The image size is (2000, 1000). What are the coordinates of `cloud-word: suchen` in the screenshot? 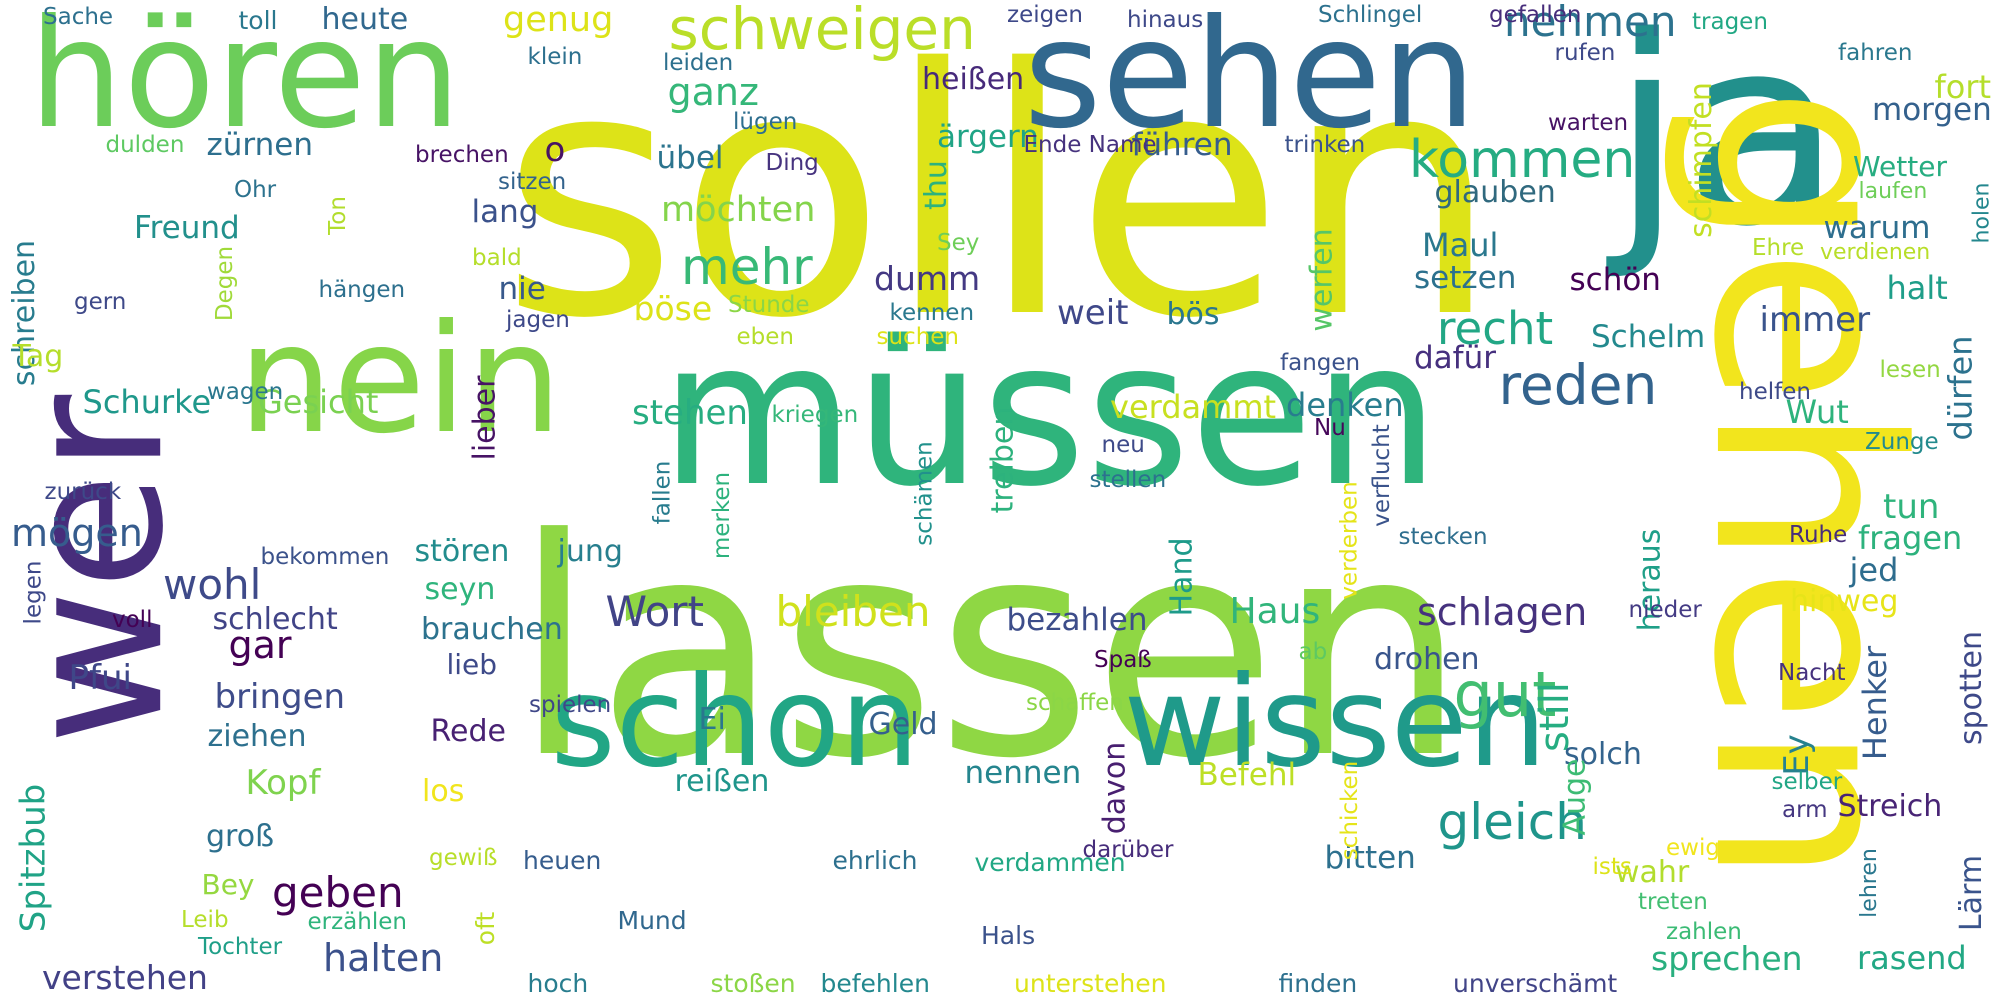 It's located at (918, 336).